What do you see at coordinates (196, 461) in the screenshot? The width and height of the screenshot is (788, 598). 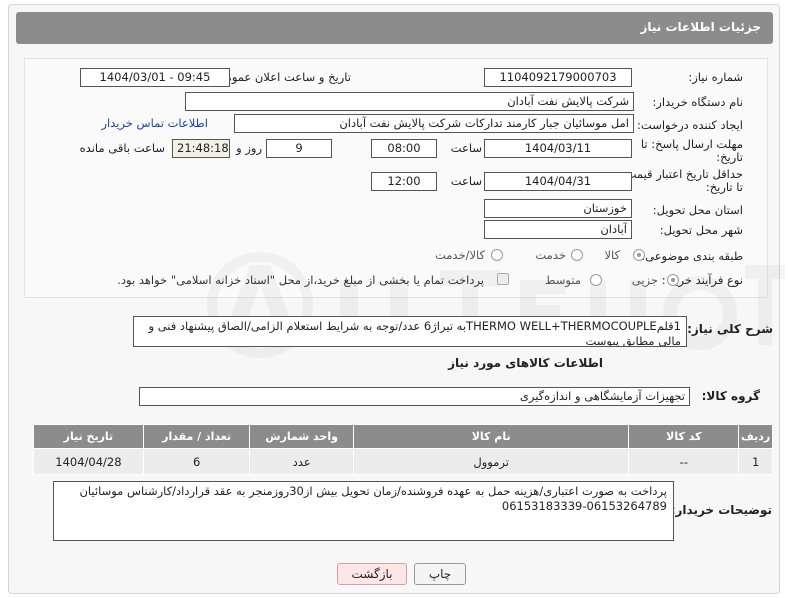 I see `cell-quantity: 6` at bounding box center [196, 461].